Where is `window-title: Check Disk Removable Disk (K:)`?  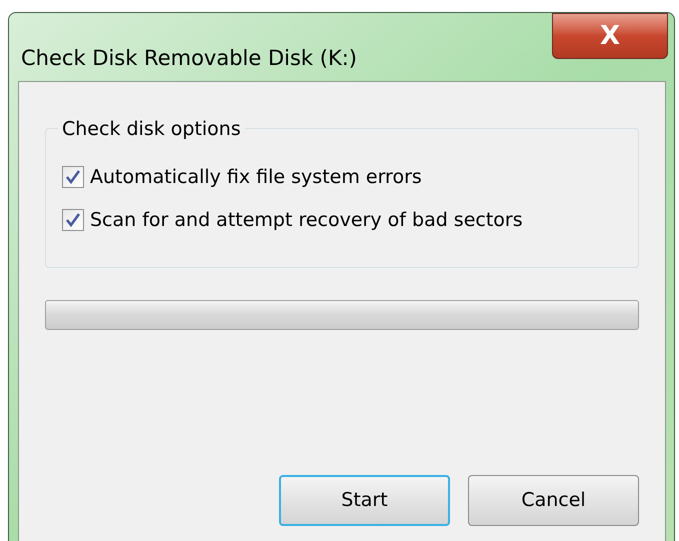 window-title: Check Disk Removable Disk (K:) is located at coordinates (189, 58).